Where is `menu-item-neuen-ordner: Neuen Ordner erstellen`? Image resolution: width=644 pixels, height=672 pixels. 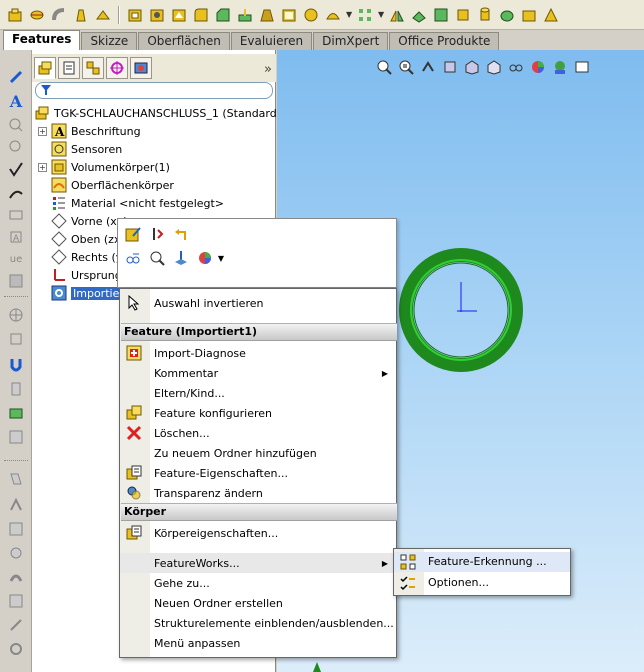
menu-item-neuen-ordner: Neuen Ordner erstellen is located at coordinates (258, 603).